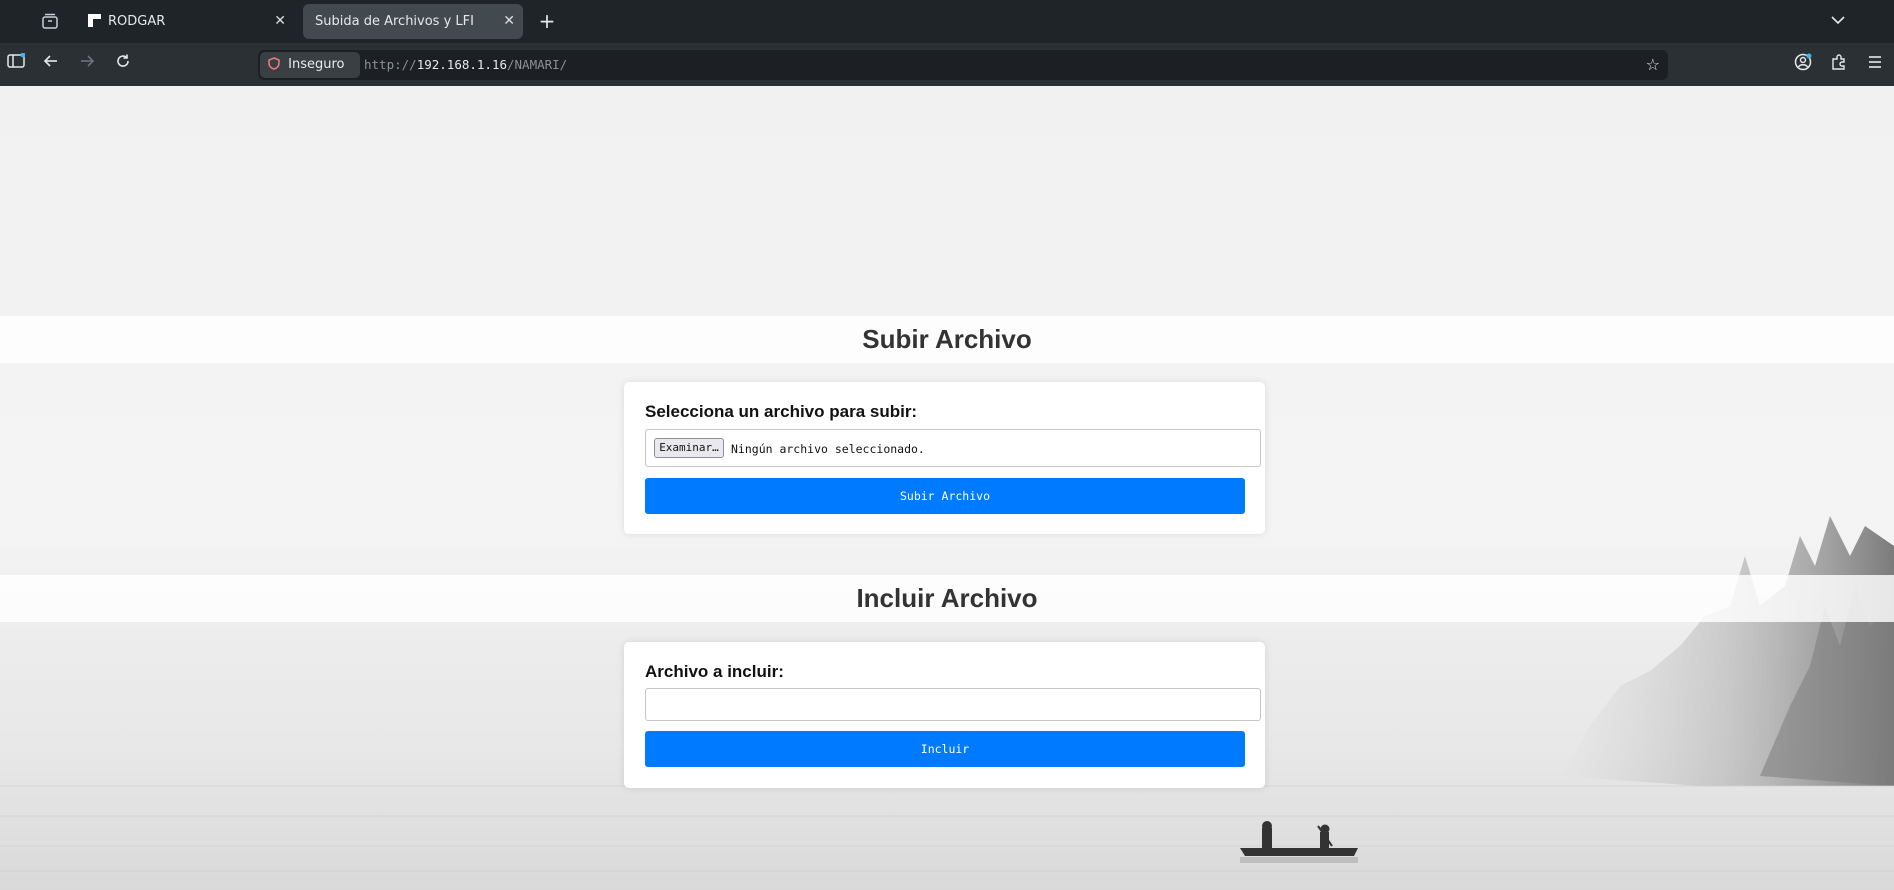 The height and width of the screenshot is (890, 1894). I want to click on hamburger-menu-icon, so click(1875, 64).